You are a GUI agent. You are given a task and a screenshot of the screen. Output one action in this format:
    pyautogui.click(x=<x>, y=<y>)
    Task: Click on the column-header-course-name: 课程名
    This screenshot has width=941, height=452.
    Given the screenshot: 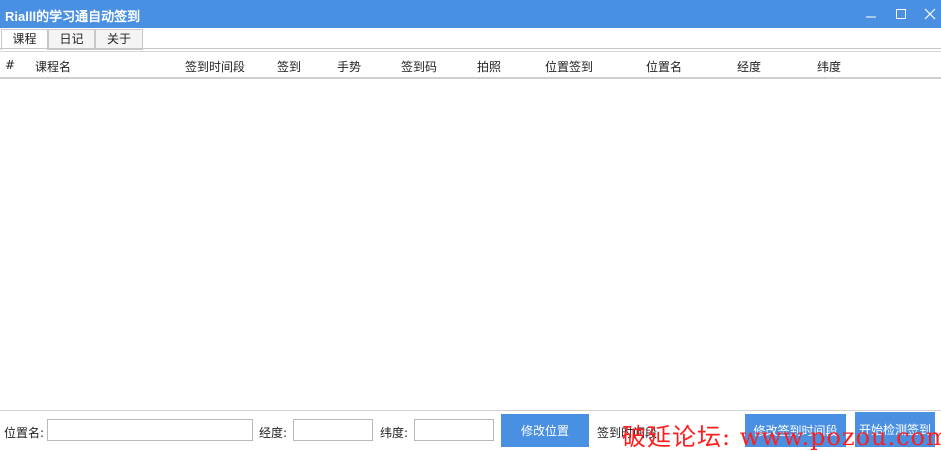 What is the action you would take?
    pyautogui.click(x=53, y=66)
    